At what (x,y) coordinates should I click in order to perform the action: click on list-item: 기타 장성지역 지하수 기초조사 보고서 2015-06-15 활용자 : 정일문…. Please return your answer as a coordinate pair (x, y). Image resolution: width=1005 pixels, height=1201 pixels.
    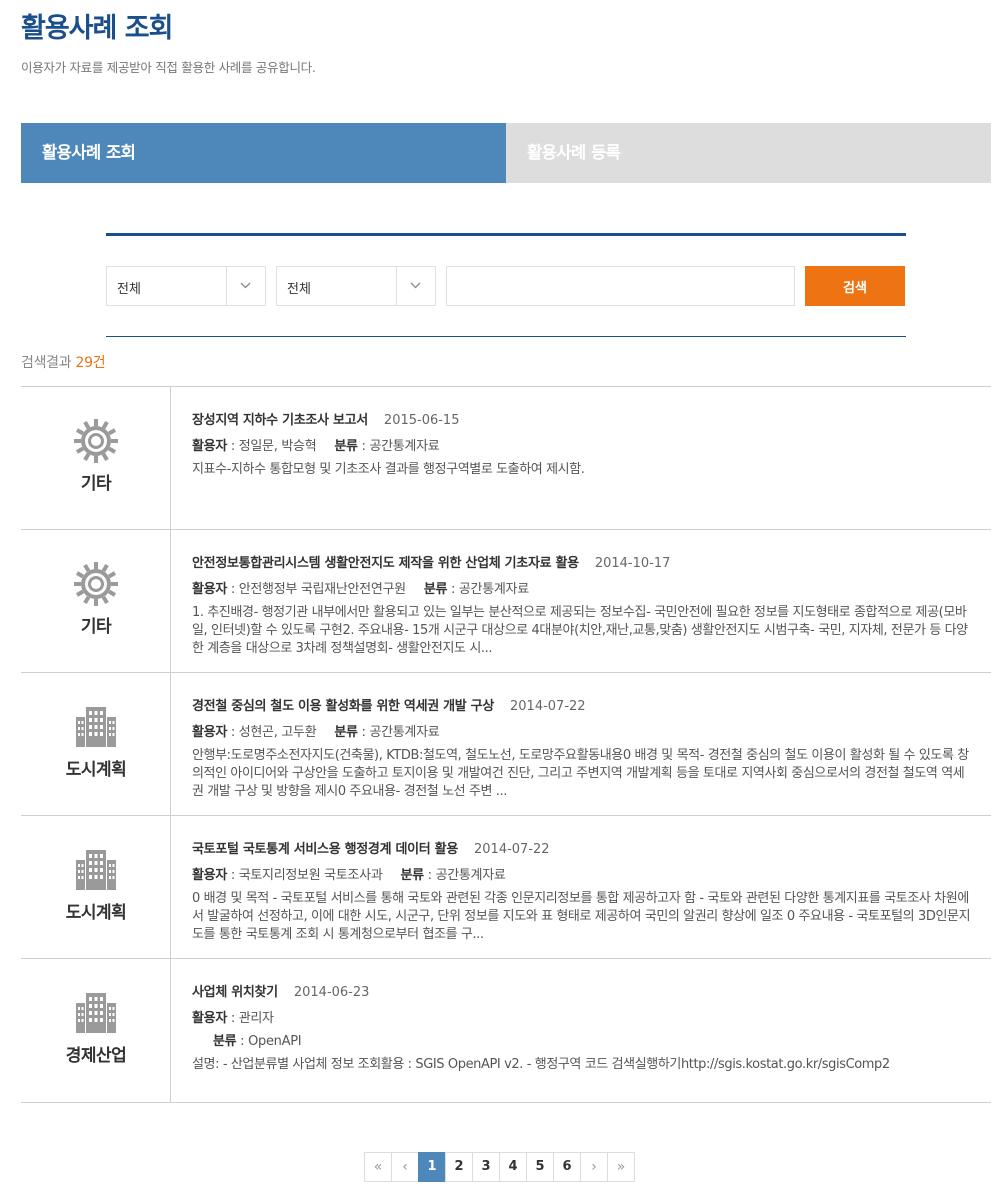
    Looking at the image, I should click on (506, 458).